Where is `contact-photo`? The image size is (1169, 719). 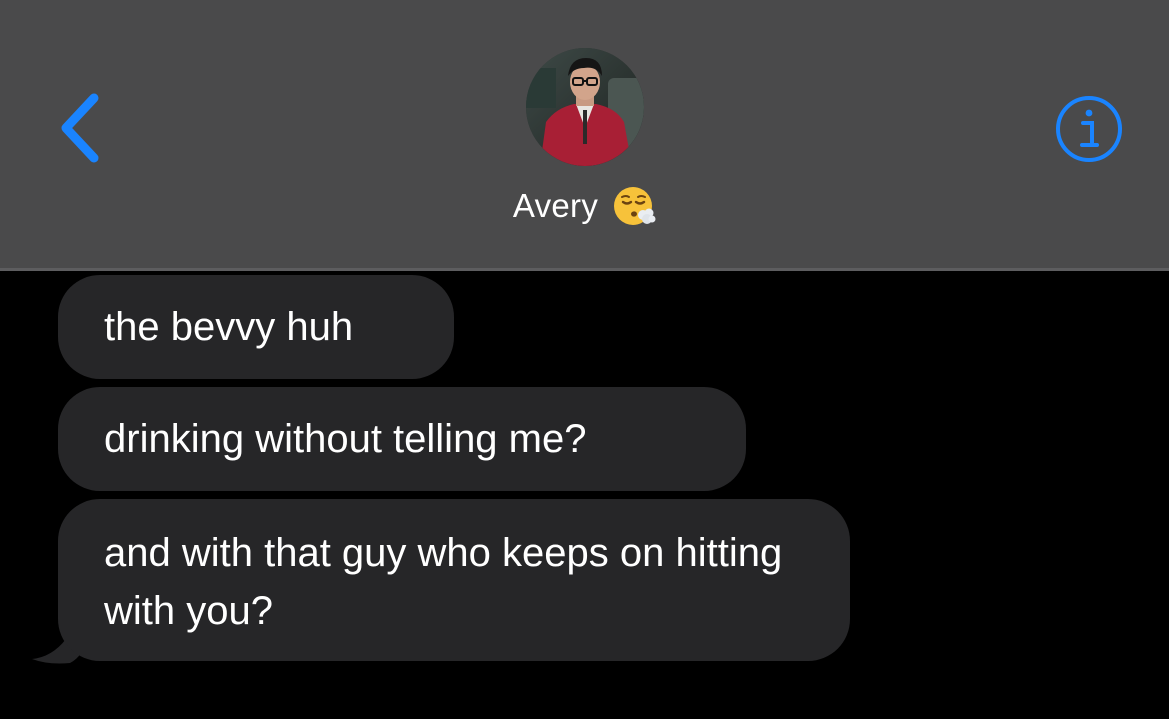 contact-photo is located at coordinates (585, 107).